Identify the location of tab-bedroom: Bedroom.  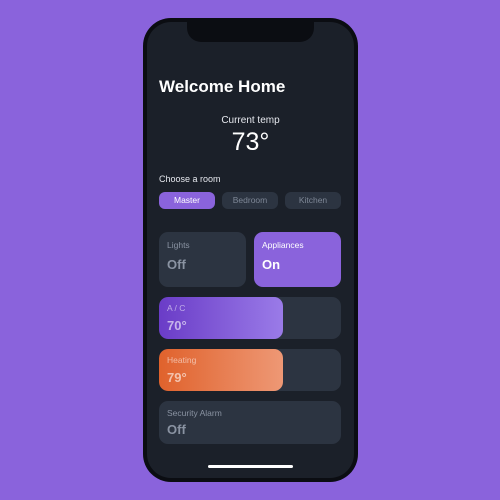
(250, 200).